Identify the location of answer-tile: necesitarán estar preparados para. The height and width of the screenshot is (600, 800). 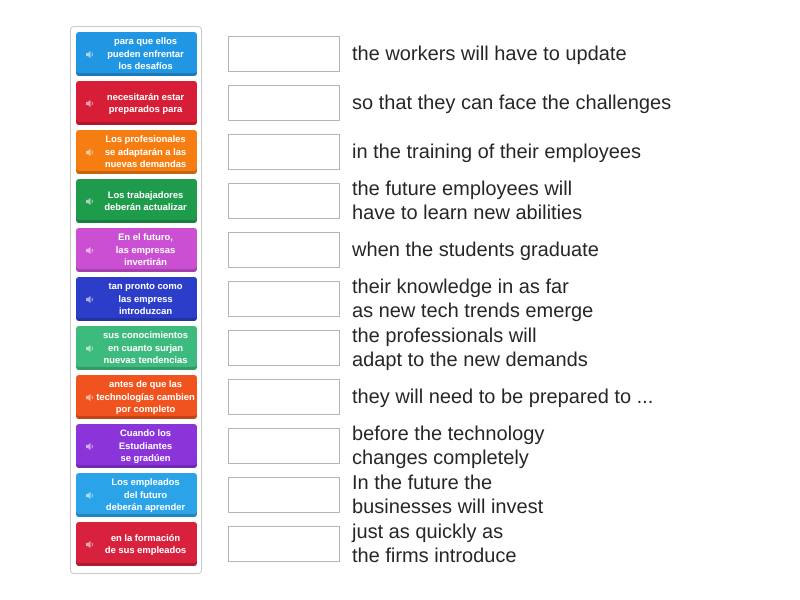
(136, 103).